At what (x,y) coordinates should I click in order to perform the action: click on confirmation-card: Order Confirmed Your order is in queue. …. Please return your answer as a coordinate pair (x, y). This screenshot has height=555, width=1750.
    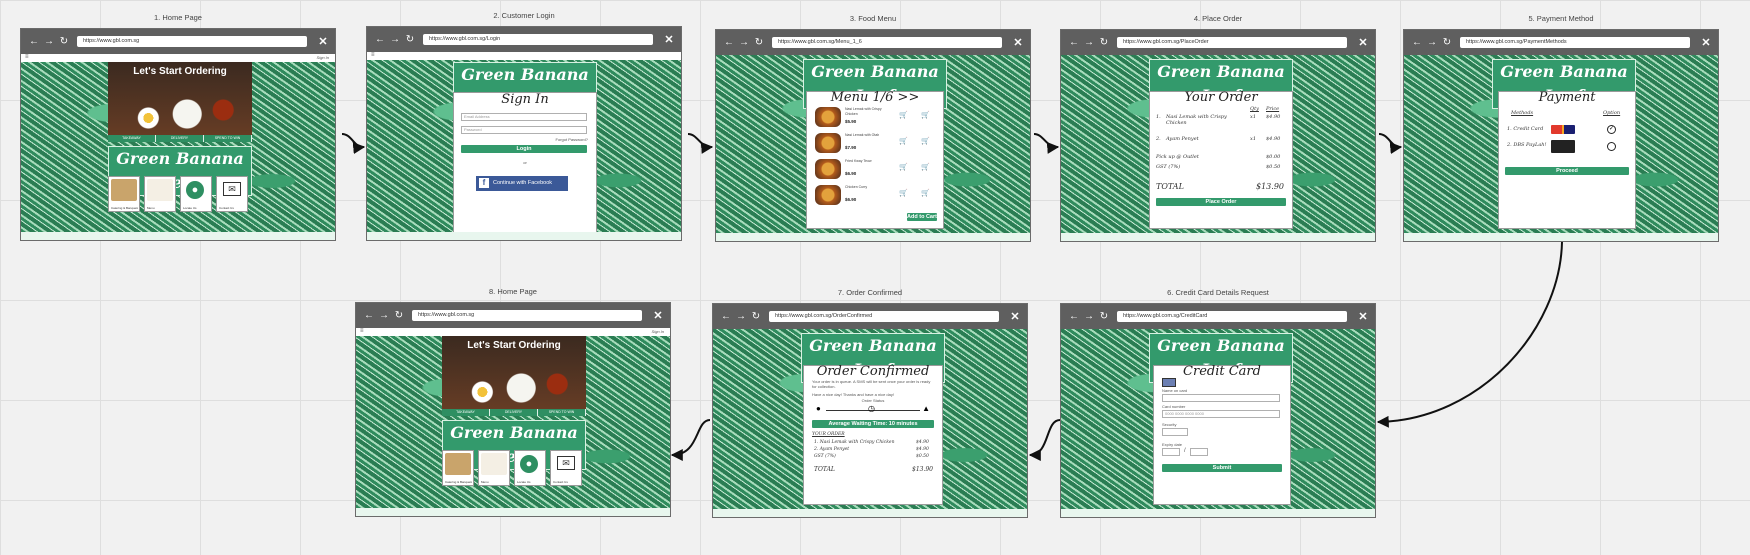
    Looking at the image, I should click on (873, 434).